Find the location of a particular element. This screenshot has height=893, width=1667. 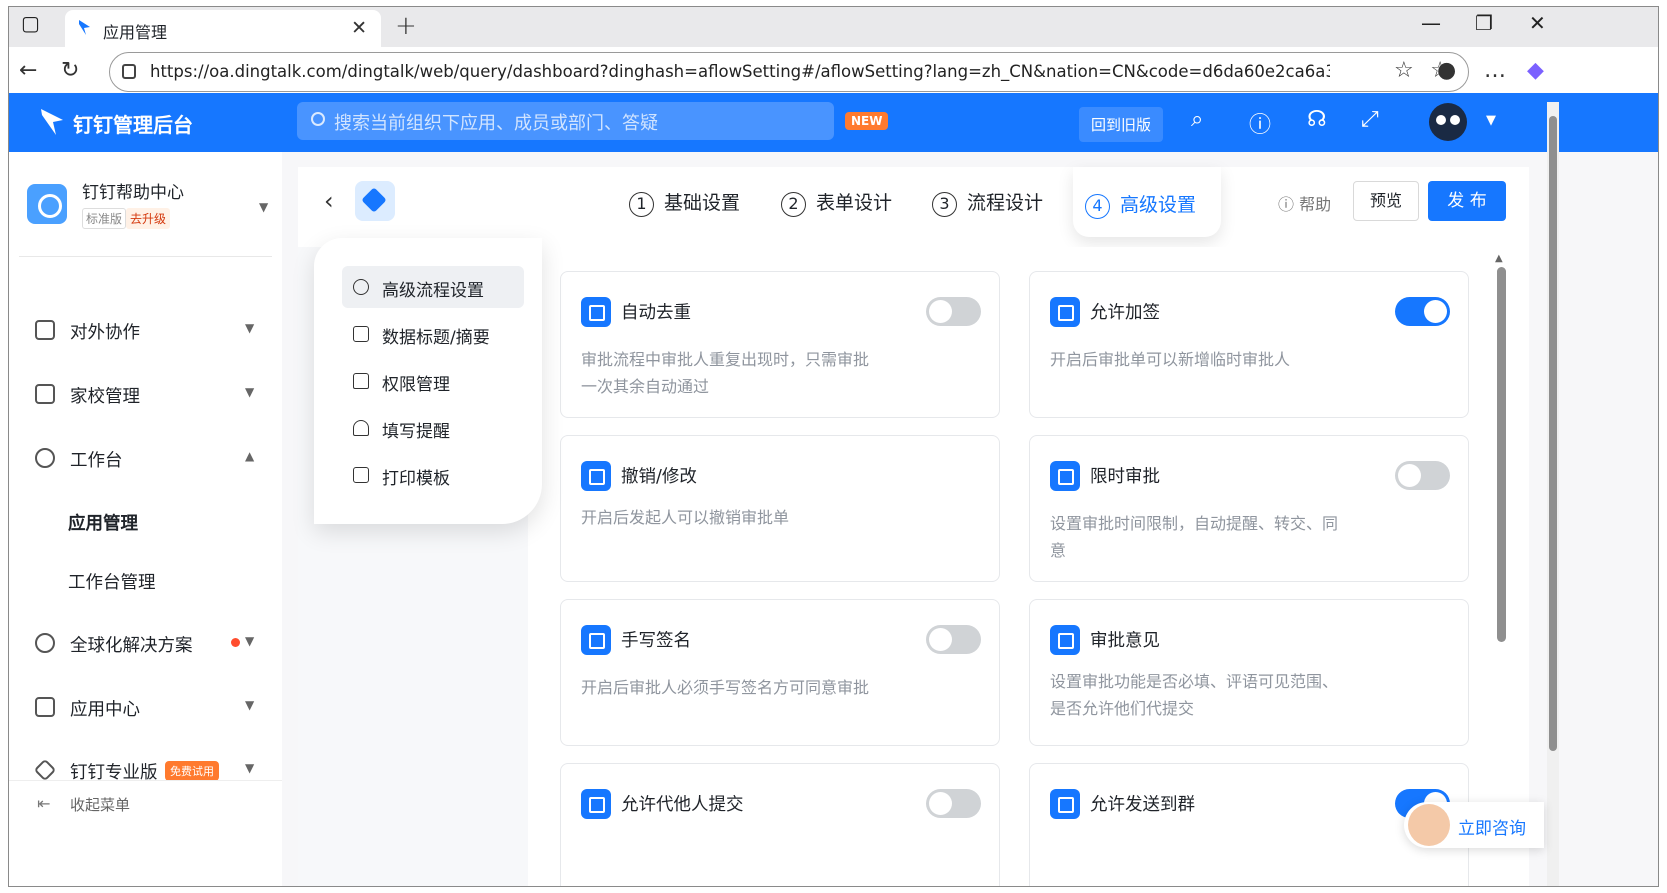

menu-item-fill-reminder: 填写提醒 is located at coordinates (433, 428).